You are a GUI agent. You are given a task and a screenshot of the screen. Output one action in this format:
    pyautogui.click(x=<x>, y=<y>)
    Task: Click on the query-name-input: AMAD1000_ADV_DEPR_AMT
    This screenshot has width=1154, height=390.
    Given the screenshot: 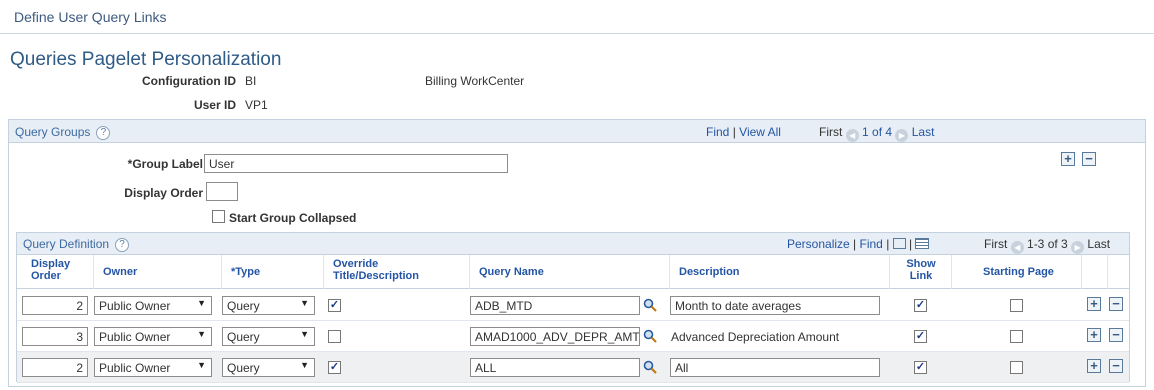 What is the action you would take?
    pyautogui.click(x=555, y=336)
    